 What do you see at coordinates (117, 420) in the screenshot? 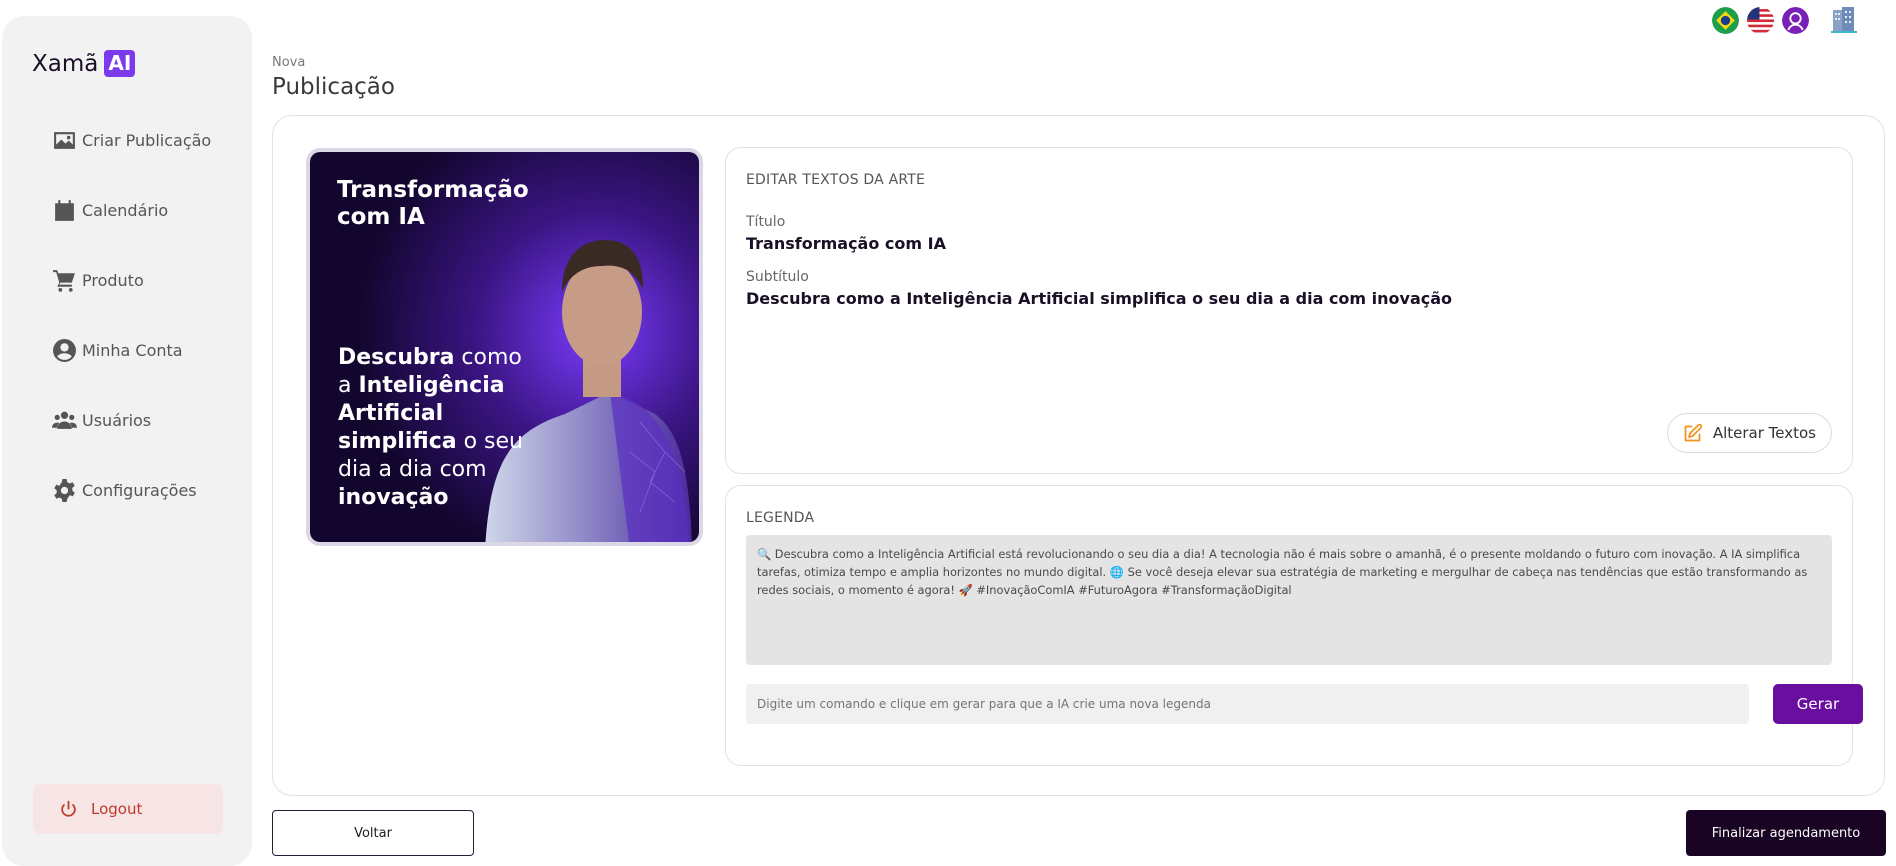
I see `sidebar-item-label: Usuários` at bounding box center [117, 420].